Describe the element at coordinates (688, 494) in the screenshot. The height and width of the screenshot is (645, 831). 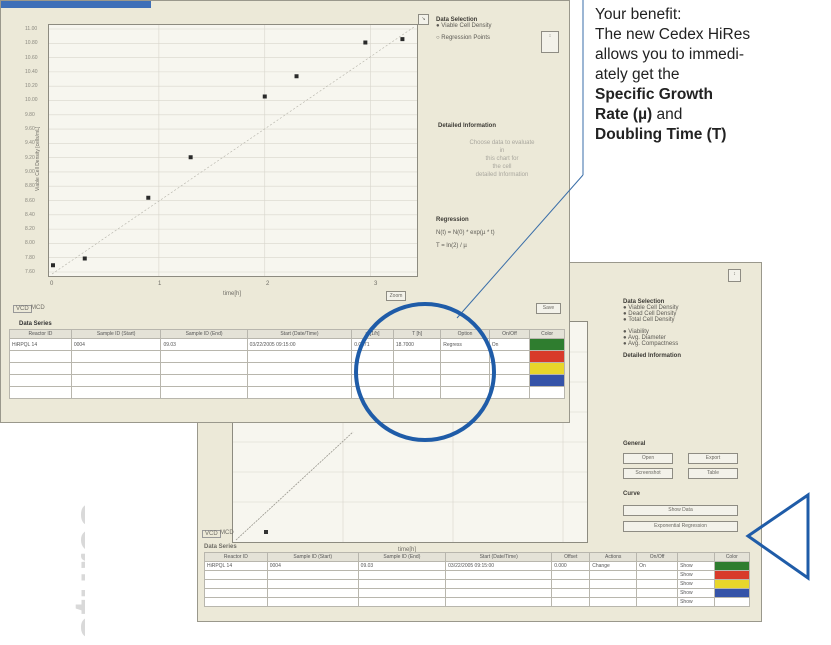
I see `back-curve-panel: Curve` at that location.